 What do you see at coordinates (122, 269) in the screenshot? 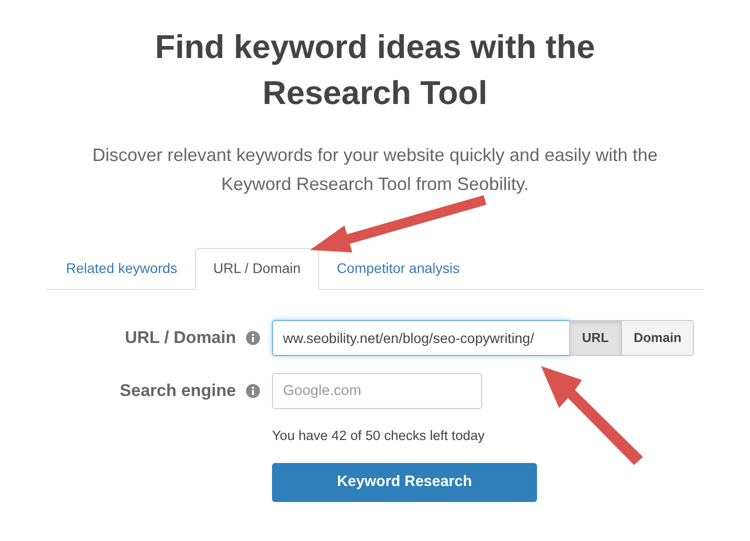
I see `tab: Related keywords` at bounding box center [122, 269].